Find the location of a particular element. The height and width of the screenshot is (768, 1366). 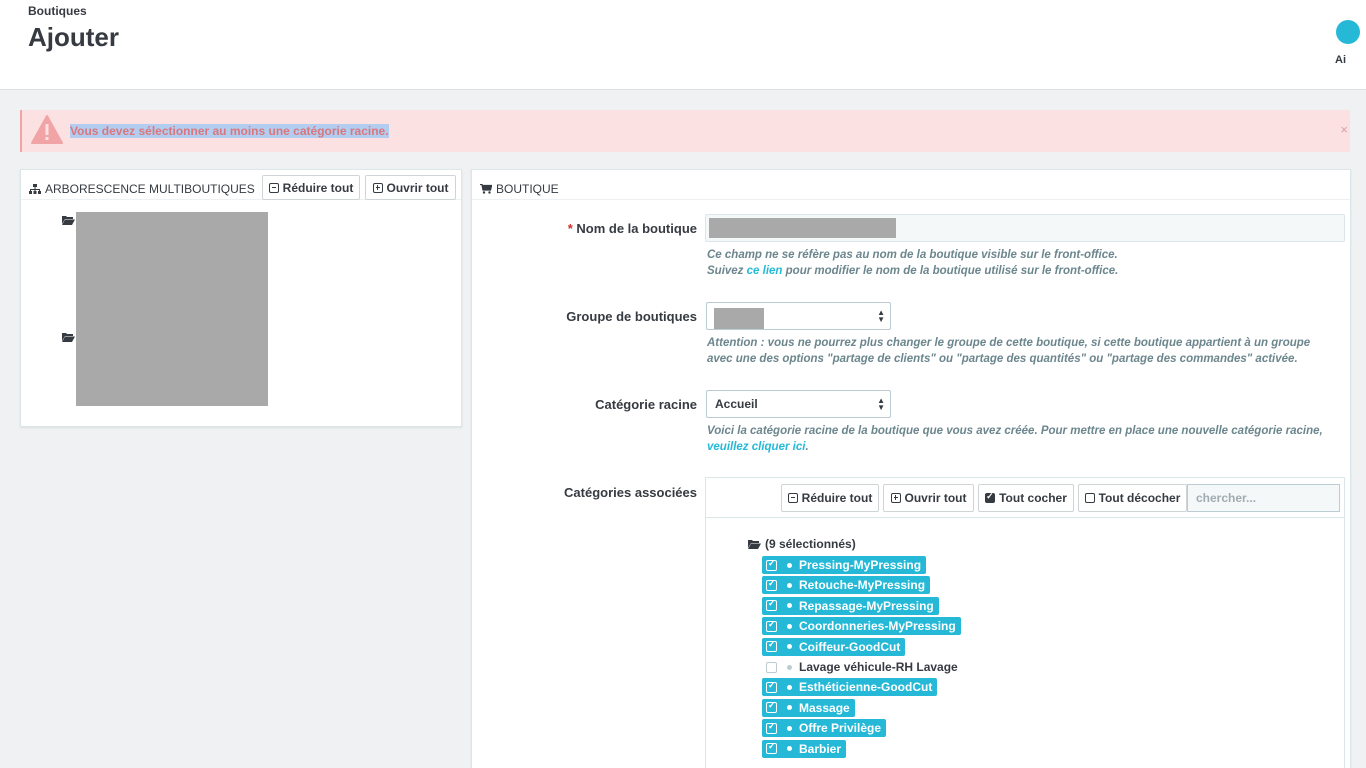

page-header: Boutiques Ajouter Ai is located at coordinates (683, 45).